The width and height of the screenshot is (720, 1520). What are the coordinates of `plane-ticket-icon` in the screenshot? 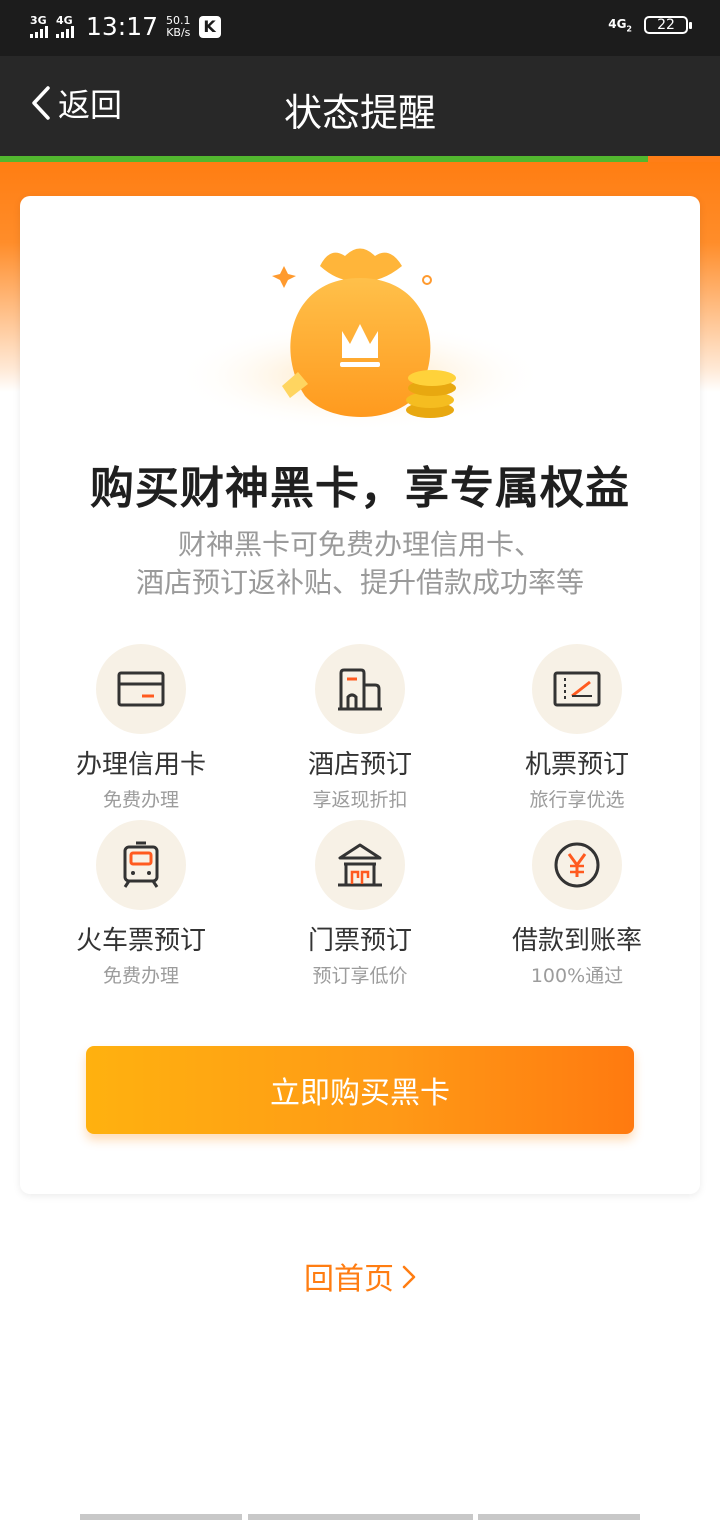 It's located at (577, 689).